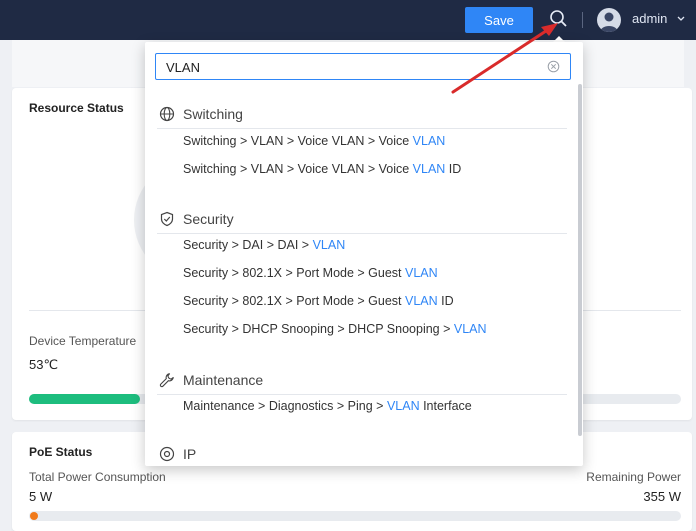  I want to click on remaining-power-label: Remaining Power, so click(633, 477).